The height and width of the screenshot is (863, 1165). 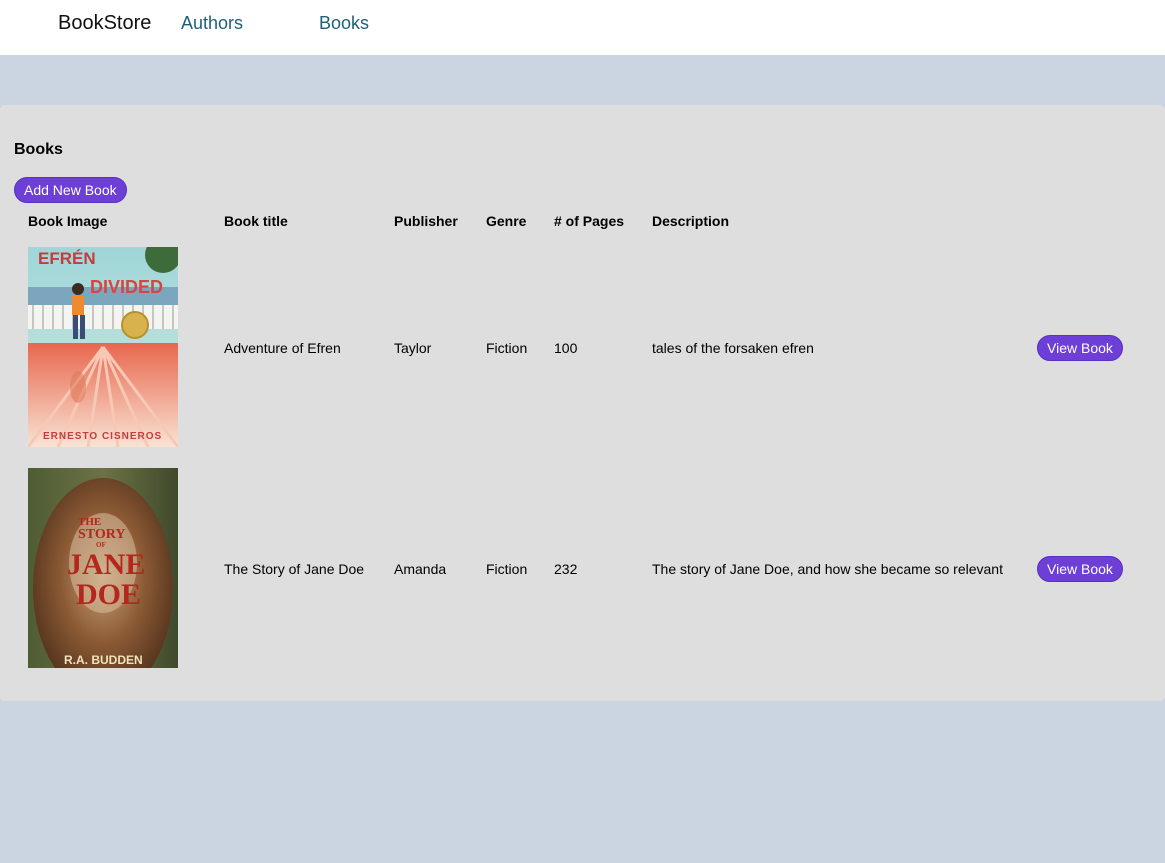 What do you see at coordinates (691, 221) in the screenshot?
I see `header-description: Description` at bounding box center [691, 221].